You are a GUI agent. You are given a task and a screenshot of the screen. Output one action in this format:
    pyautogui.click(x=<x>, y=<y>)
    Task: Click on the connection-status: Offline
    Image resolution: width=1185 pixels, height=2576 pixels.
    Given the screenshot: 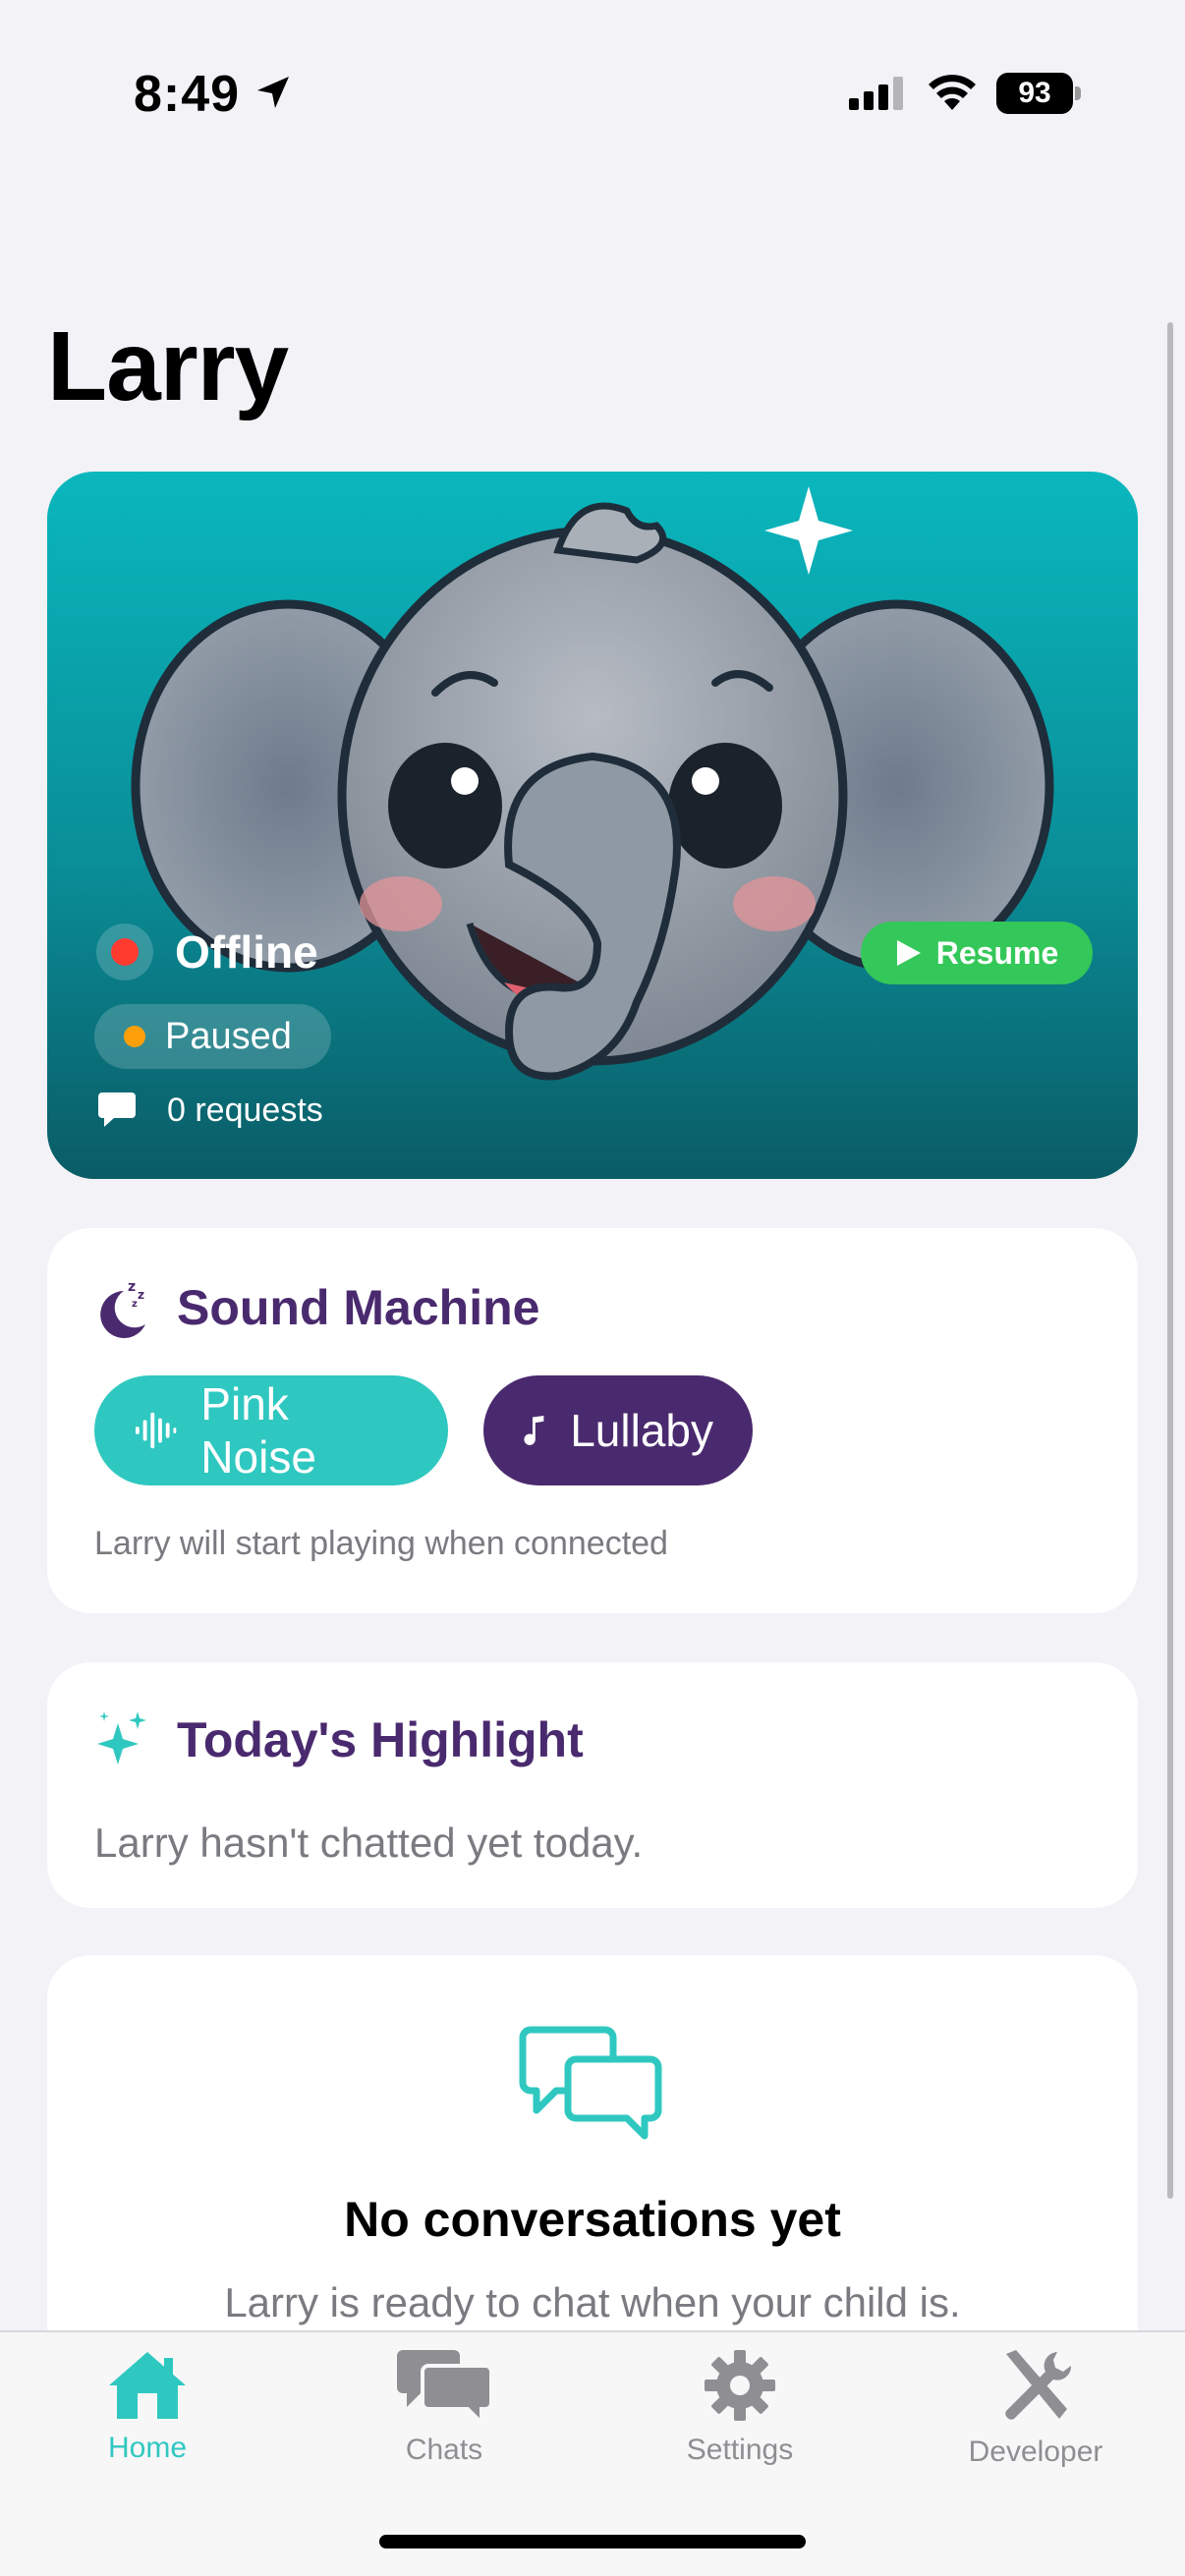 What is the action you would take?
    pyautogui.click(x=207, y=952)
    